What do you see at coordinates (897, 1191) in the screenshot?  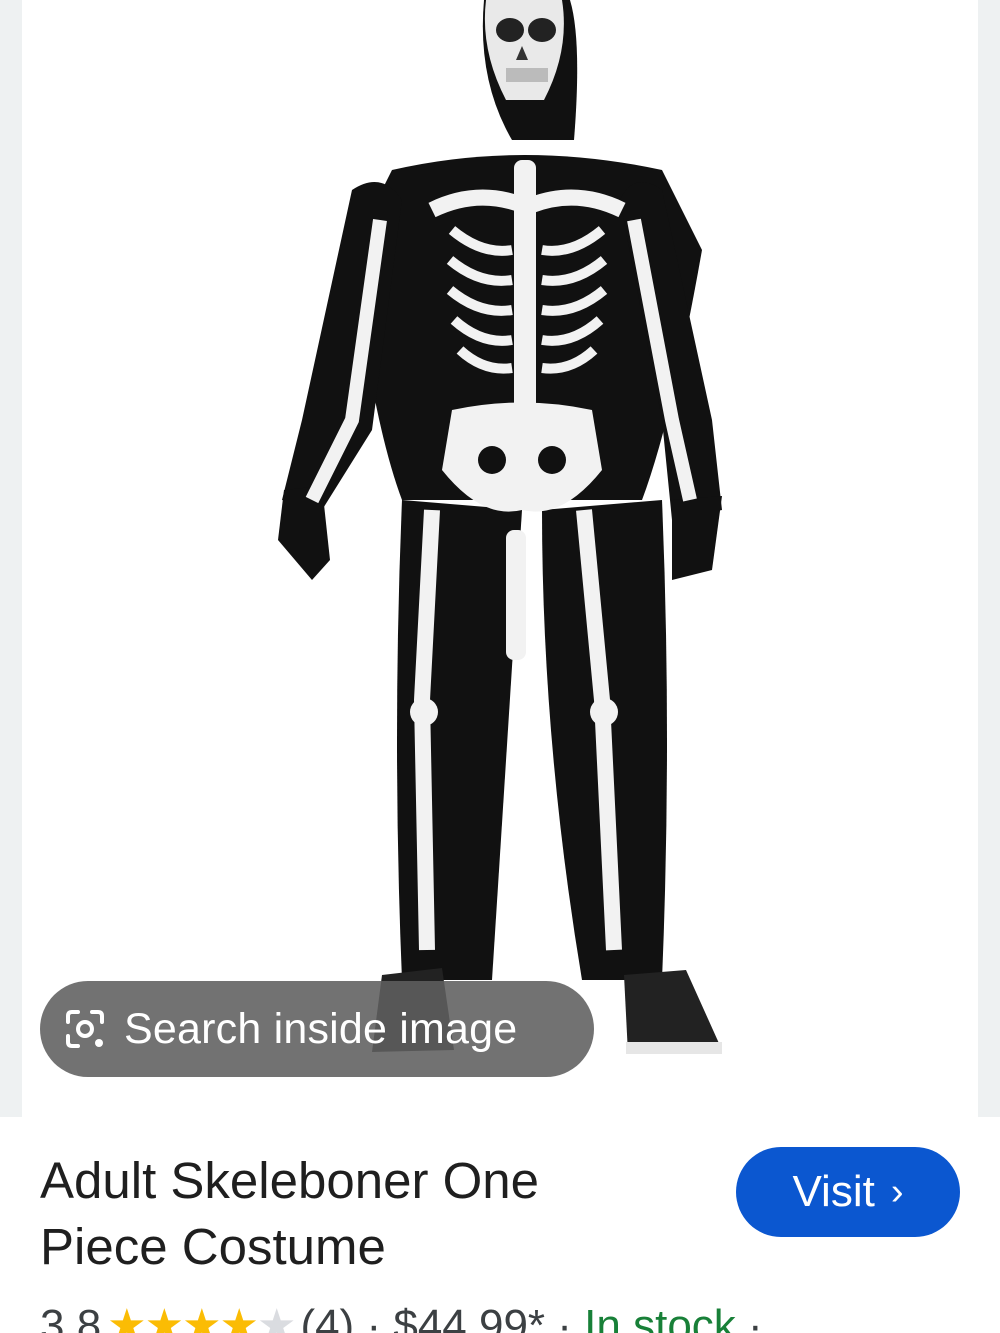 I see `chevron-right-icon: ›` at bounding box center [897, 1191].